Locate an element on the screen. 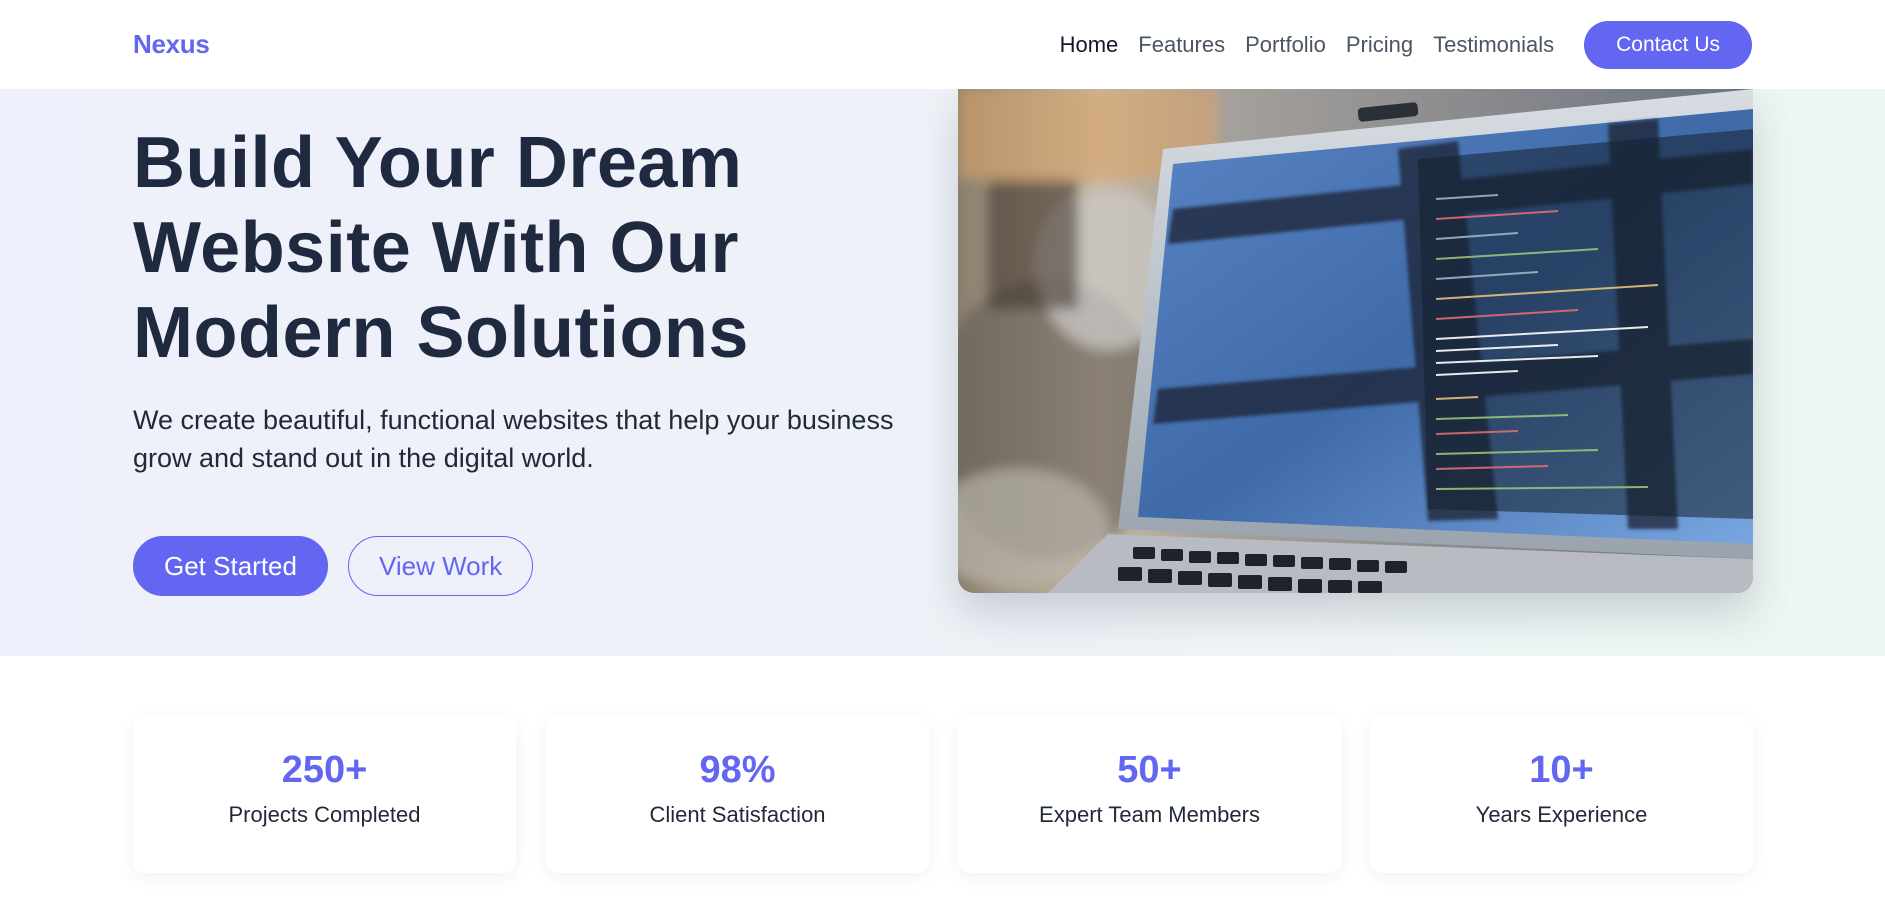 The height and width of the screenshot is (909, 1885). hero-title-line: Modern Solutions is located at coordinates (441, 333).